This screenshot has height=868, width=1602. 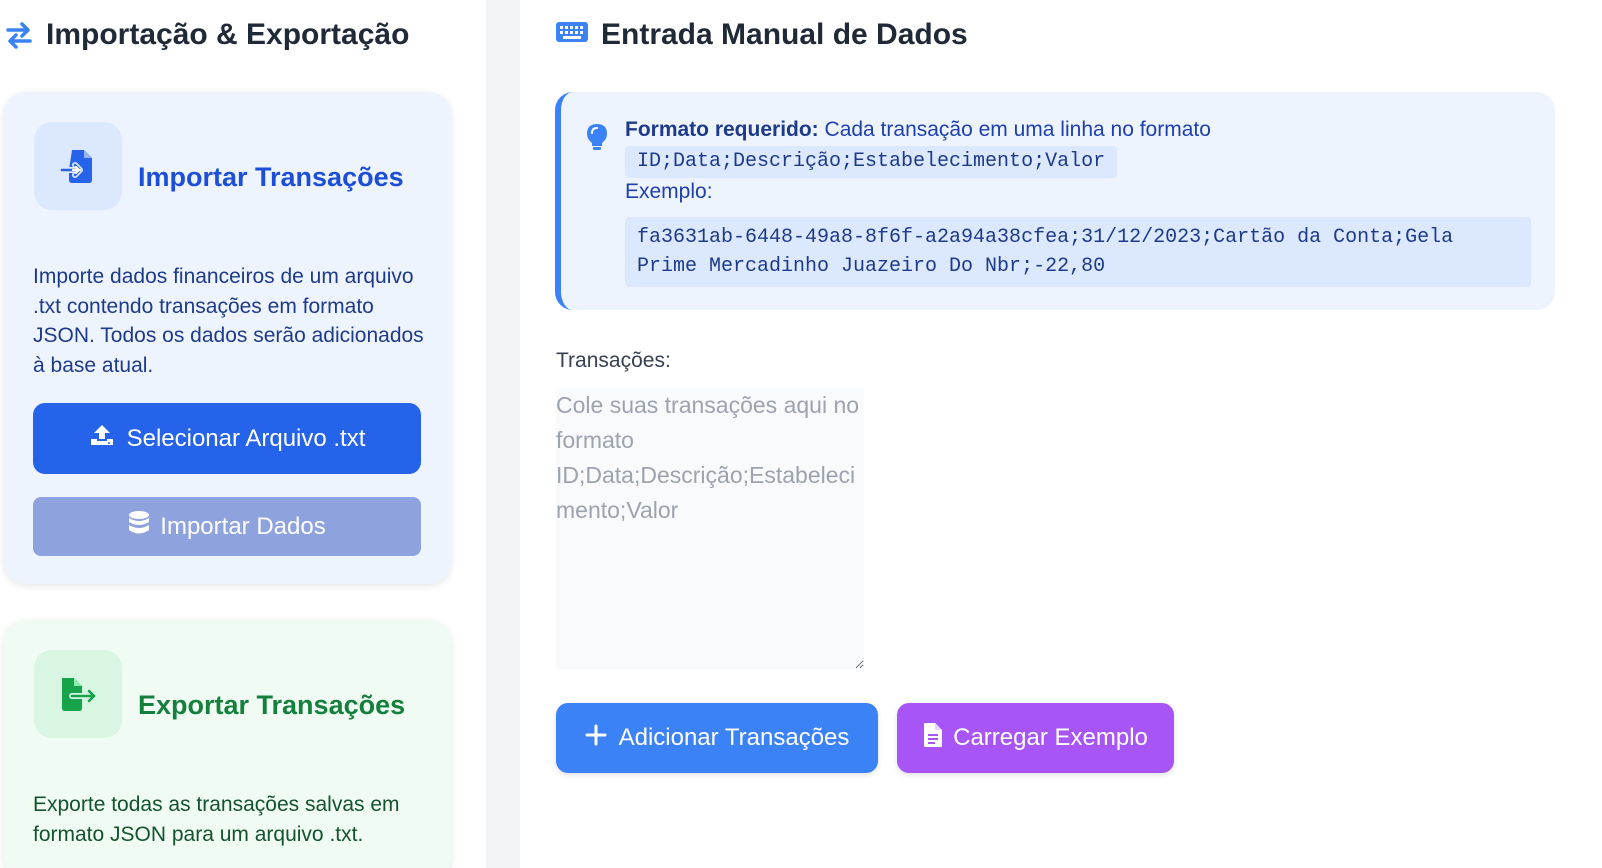 What do you see at coordinates (613, 360) in the screenshot?
I see `transactions-label: Transações:` at bounding box center [613, 360].